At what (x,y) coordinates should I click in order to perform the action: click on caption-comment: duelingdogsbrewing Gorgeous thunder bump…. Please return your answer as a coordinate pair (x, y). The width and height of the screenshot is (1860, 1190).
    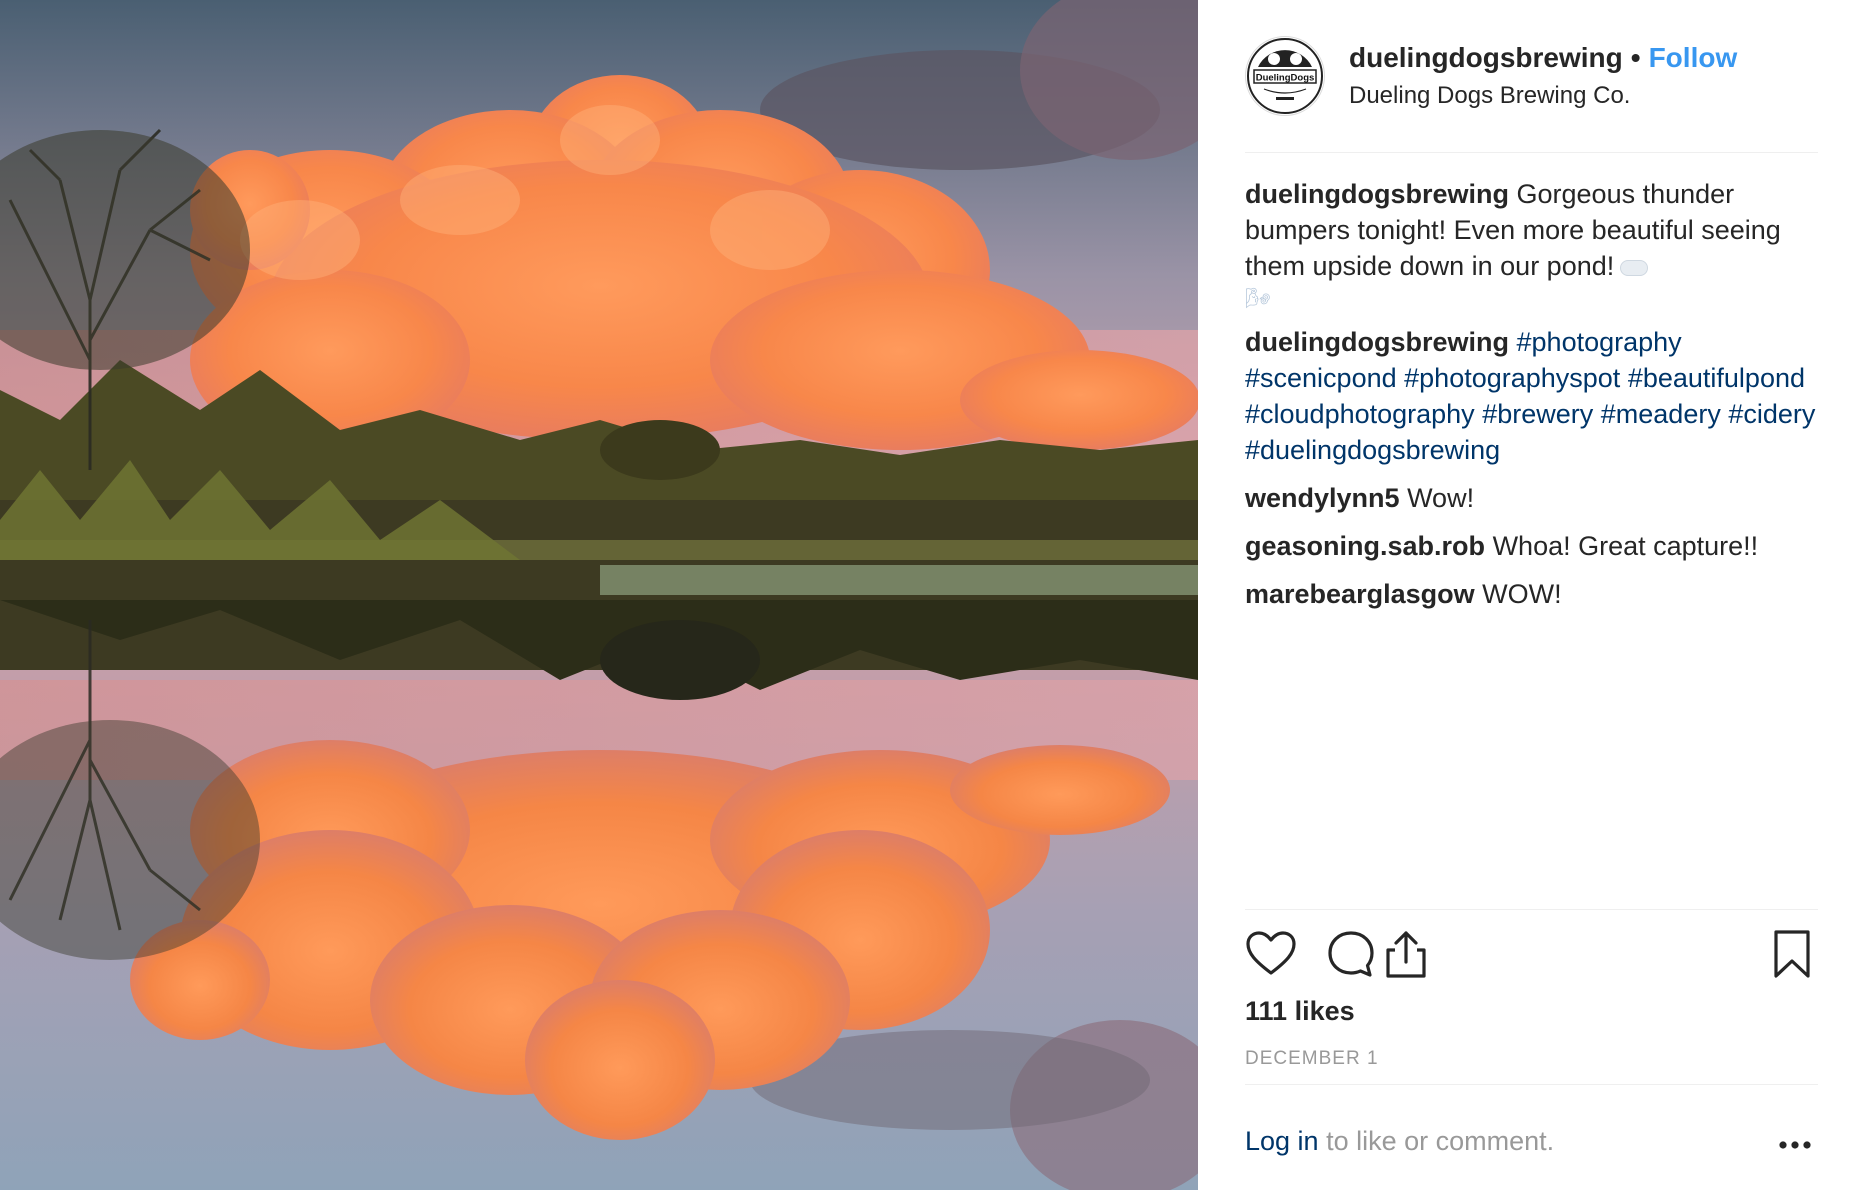
    Looking at the image, I should click on (1535, 244).